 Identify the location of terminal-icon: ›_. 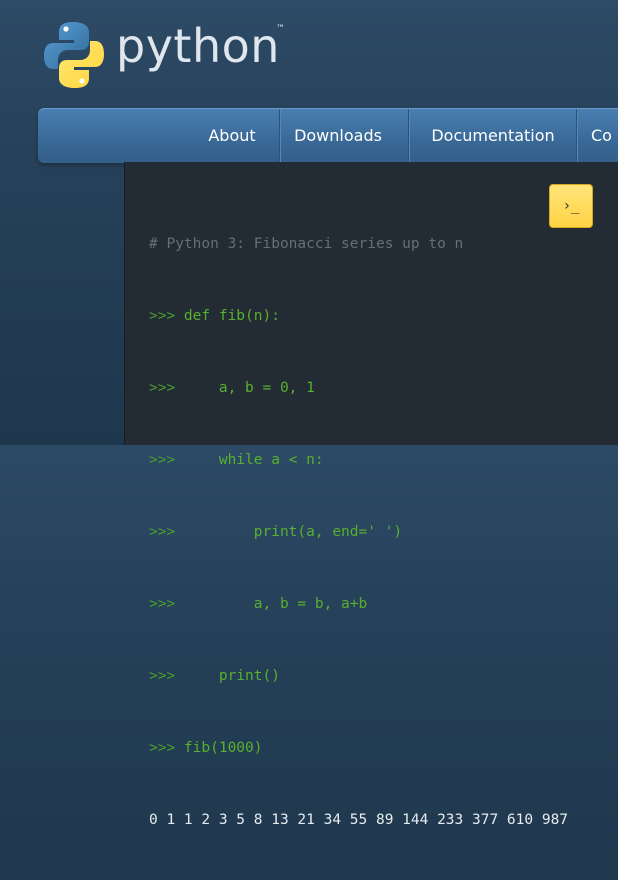
(571, 206).